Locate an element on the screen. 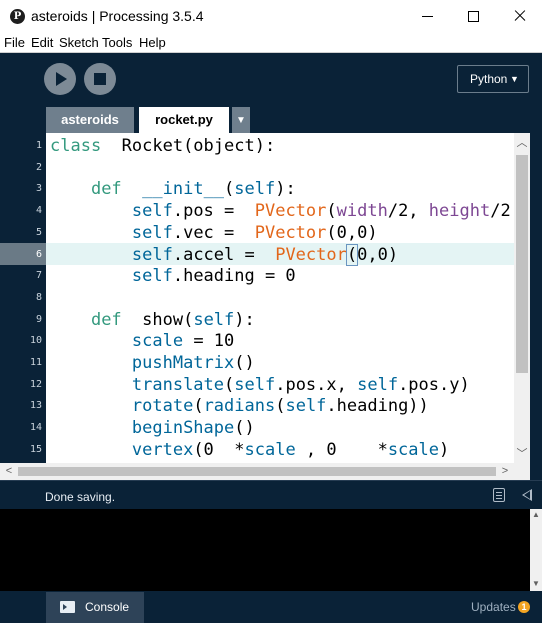 The image size is (542, 623). menu-tools: Tools is located at coordinates (117, 42).